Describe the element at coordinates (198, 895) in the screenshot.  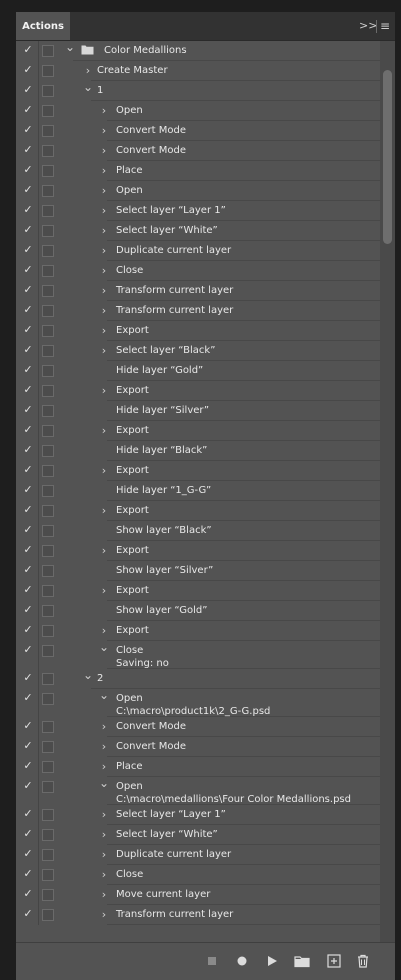
I see `action-row: ✓ › Move current layer` at that location.